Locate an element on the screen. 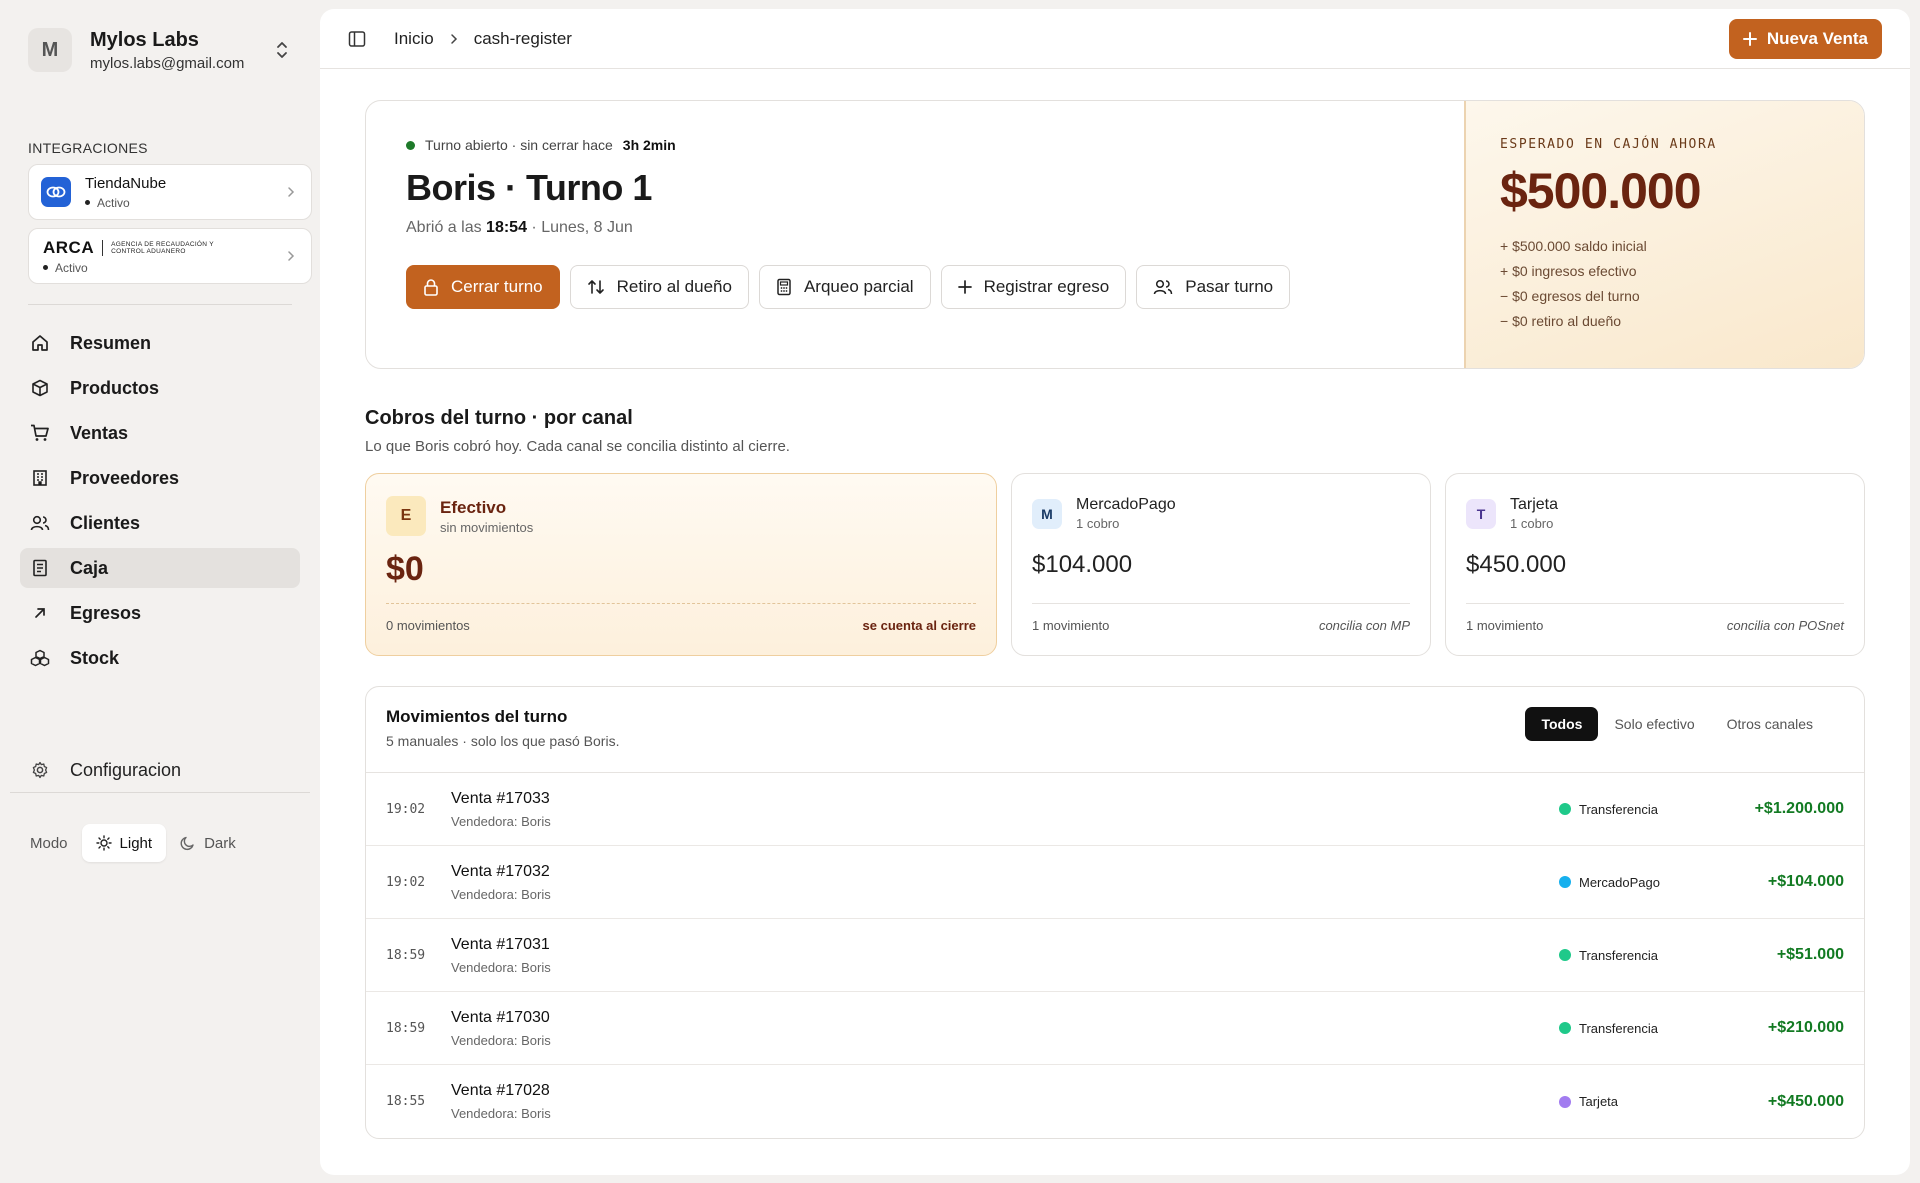  withdraw-owner-button: Retiro al dueño is located at coordinates (659, 287).